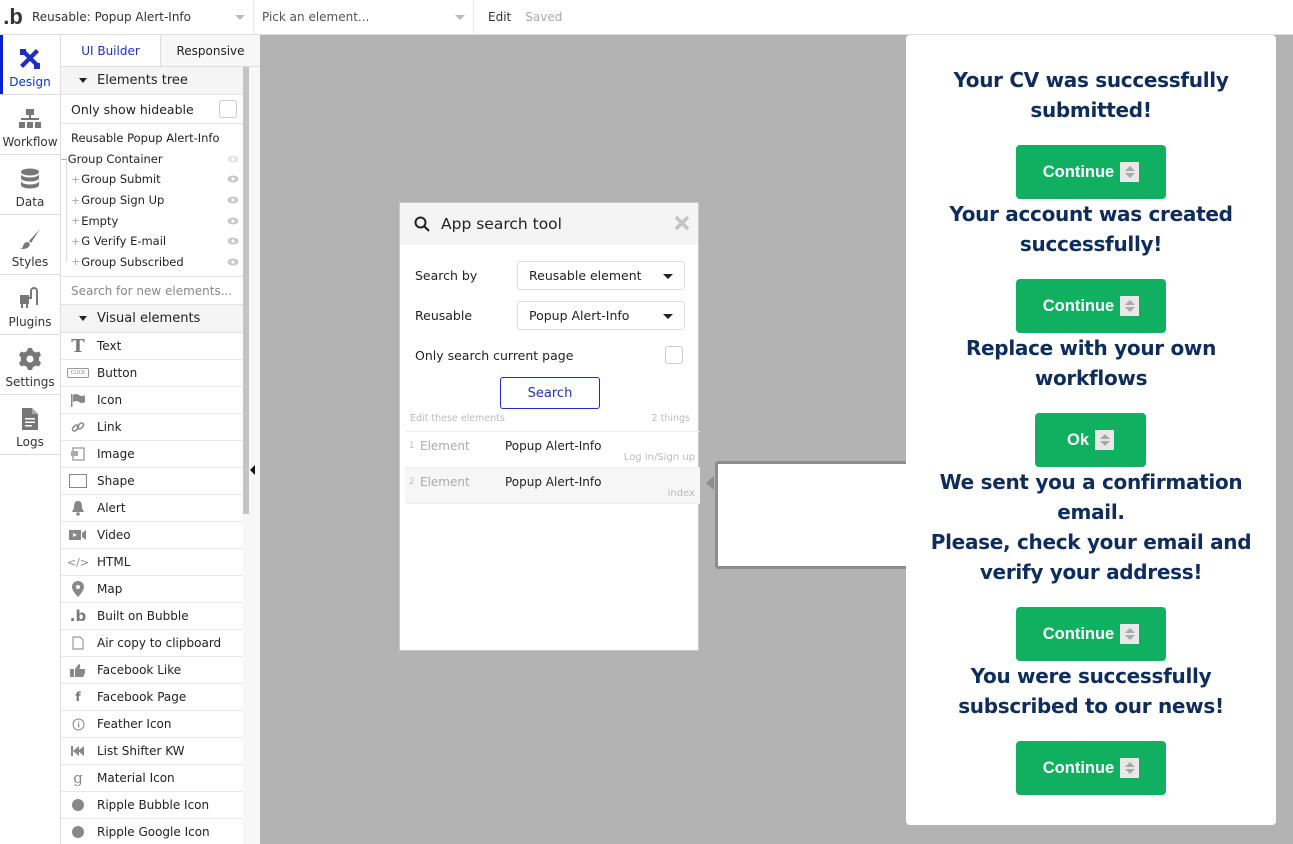 This screenshot has height=844, width=1293. Describe the element at coordinates (30, 185) in the screenshot. I see `nav-data: Data` at that location.